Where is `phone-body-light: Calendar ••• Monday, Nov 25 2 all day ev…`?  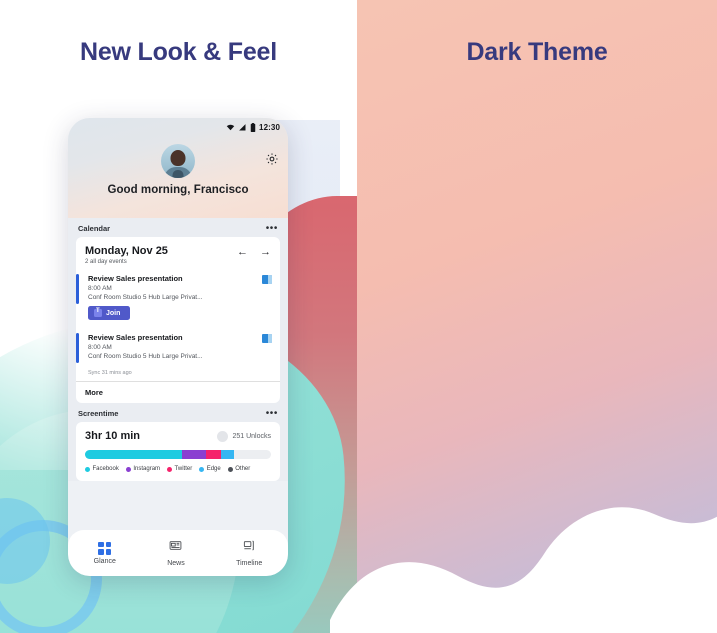
phone-body-light: Calendar ••• Monday, Nov 25 2 all day ev… is located at coordinates (178, 349).